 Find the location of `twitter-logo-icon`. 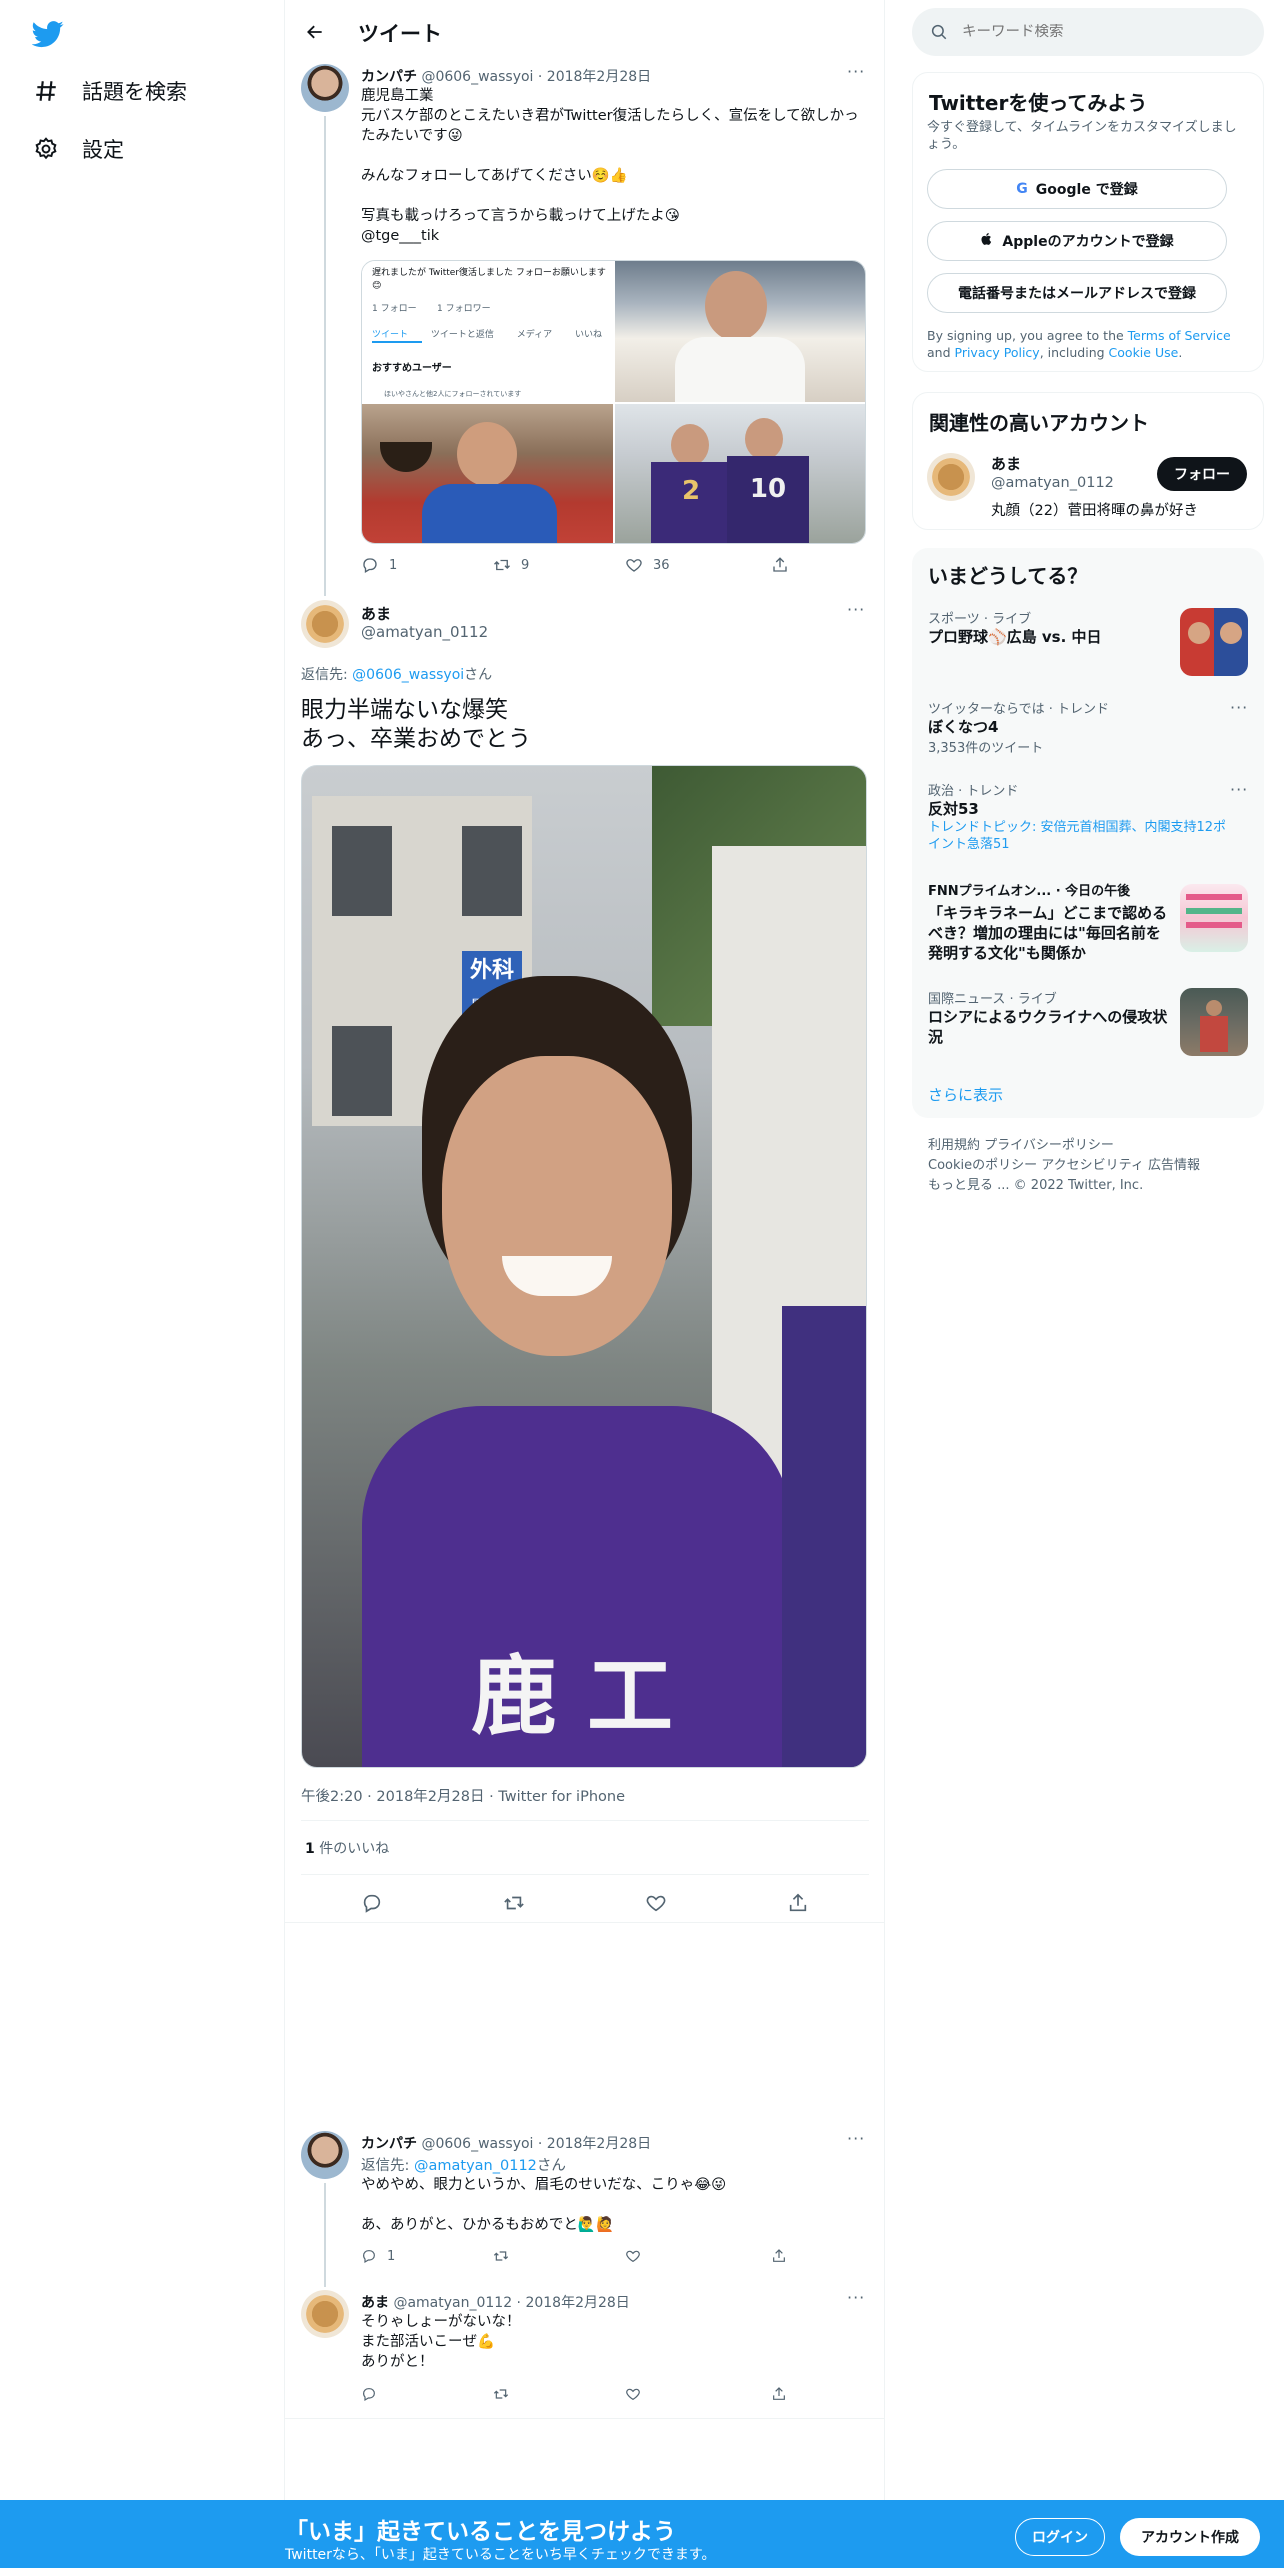

twitter-logo-icon is located at coordinates (47, 34).